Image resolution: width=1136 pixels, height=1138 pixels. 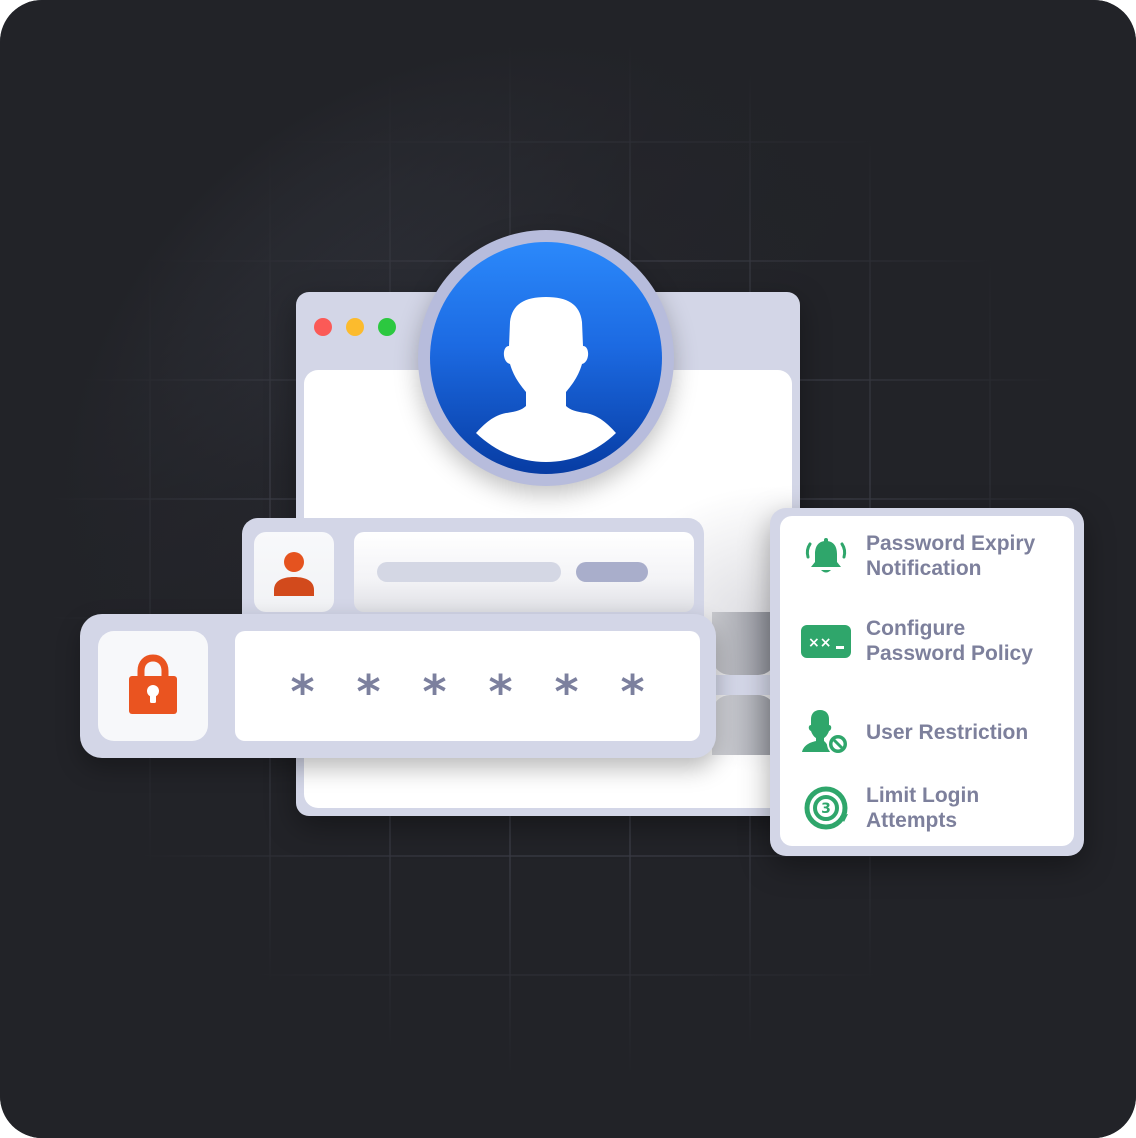 I want to click on feature-label-line2: Password Policy, so click(x=949, y=653).